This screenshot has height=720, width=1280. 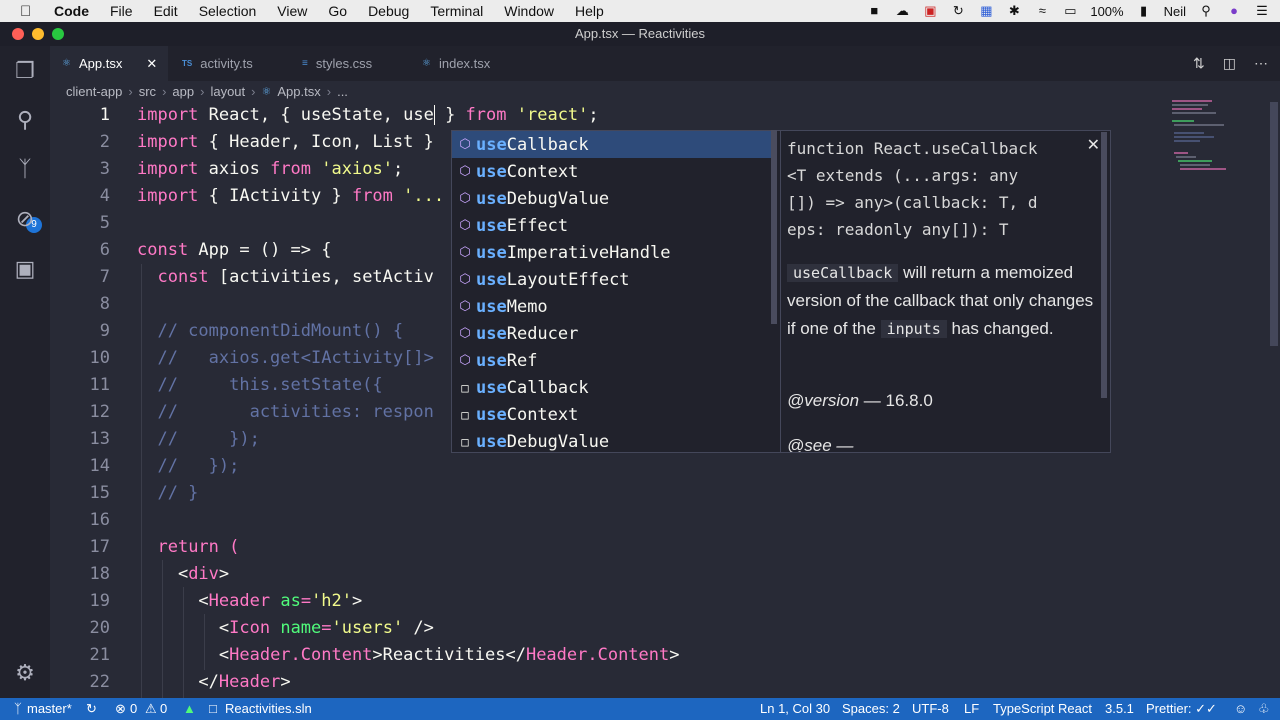 What do you see at coordinates (1042, 709) in the screenshot?
I see `language-mode: TypeScript React` at bounding box center [1042, 709].